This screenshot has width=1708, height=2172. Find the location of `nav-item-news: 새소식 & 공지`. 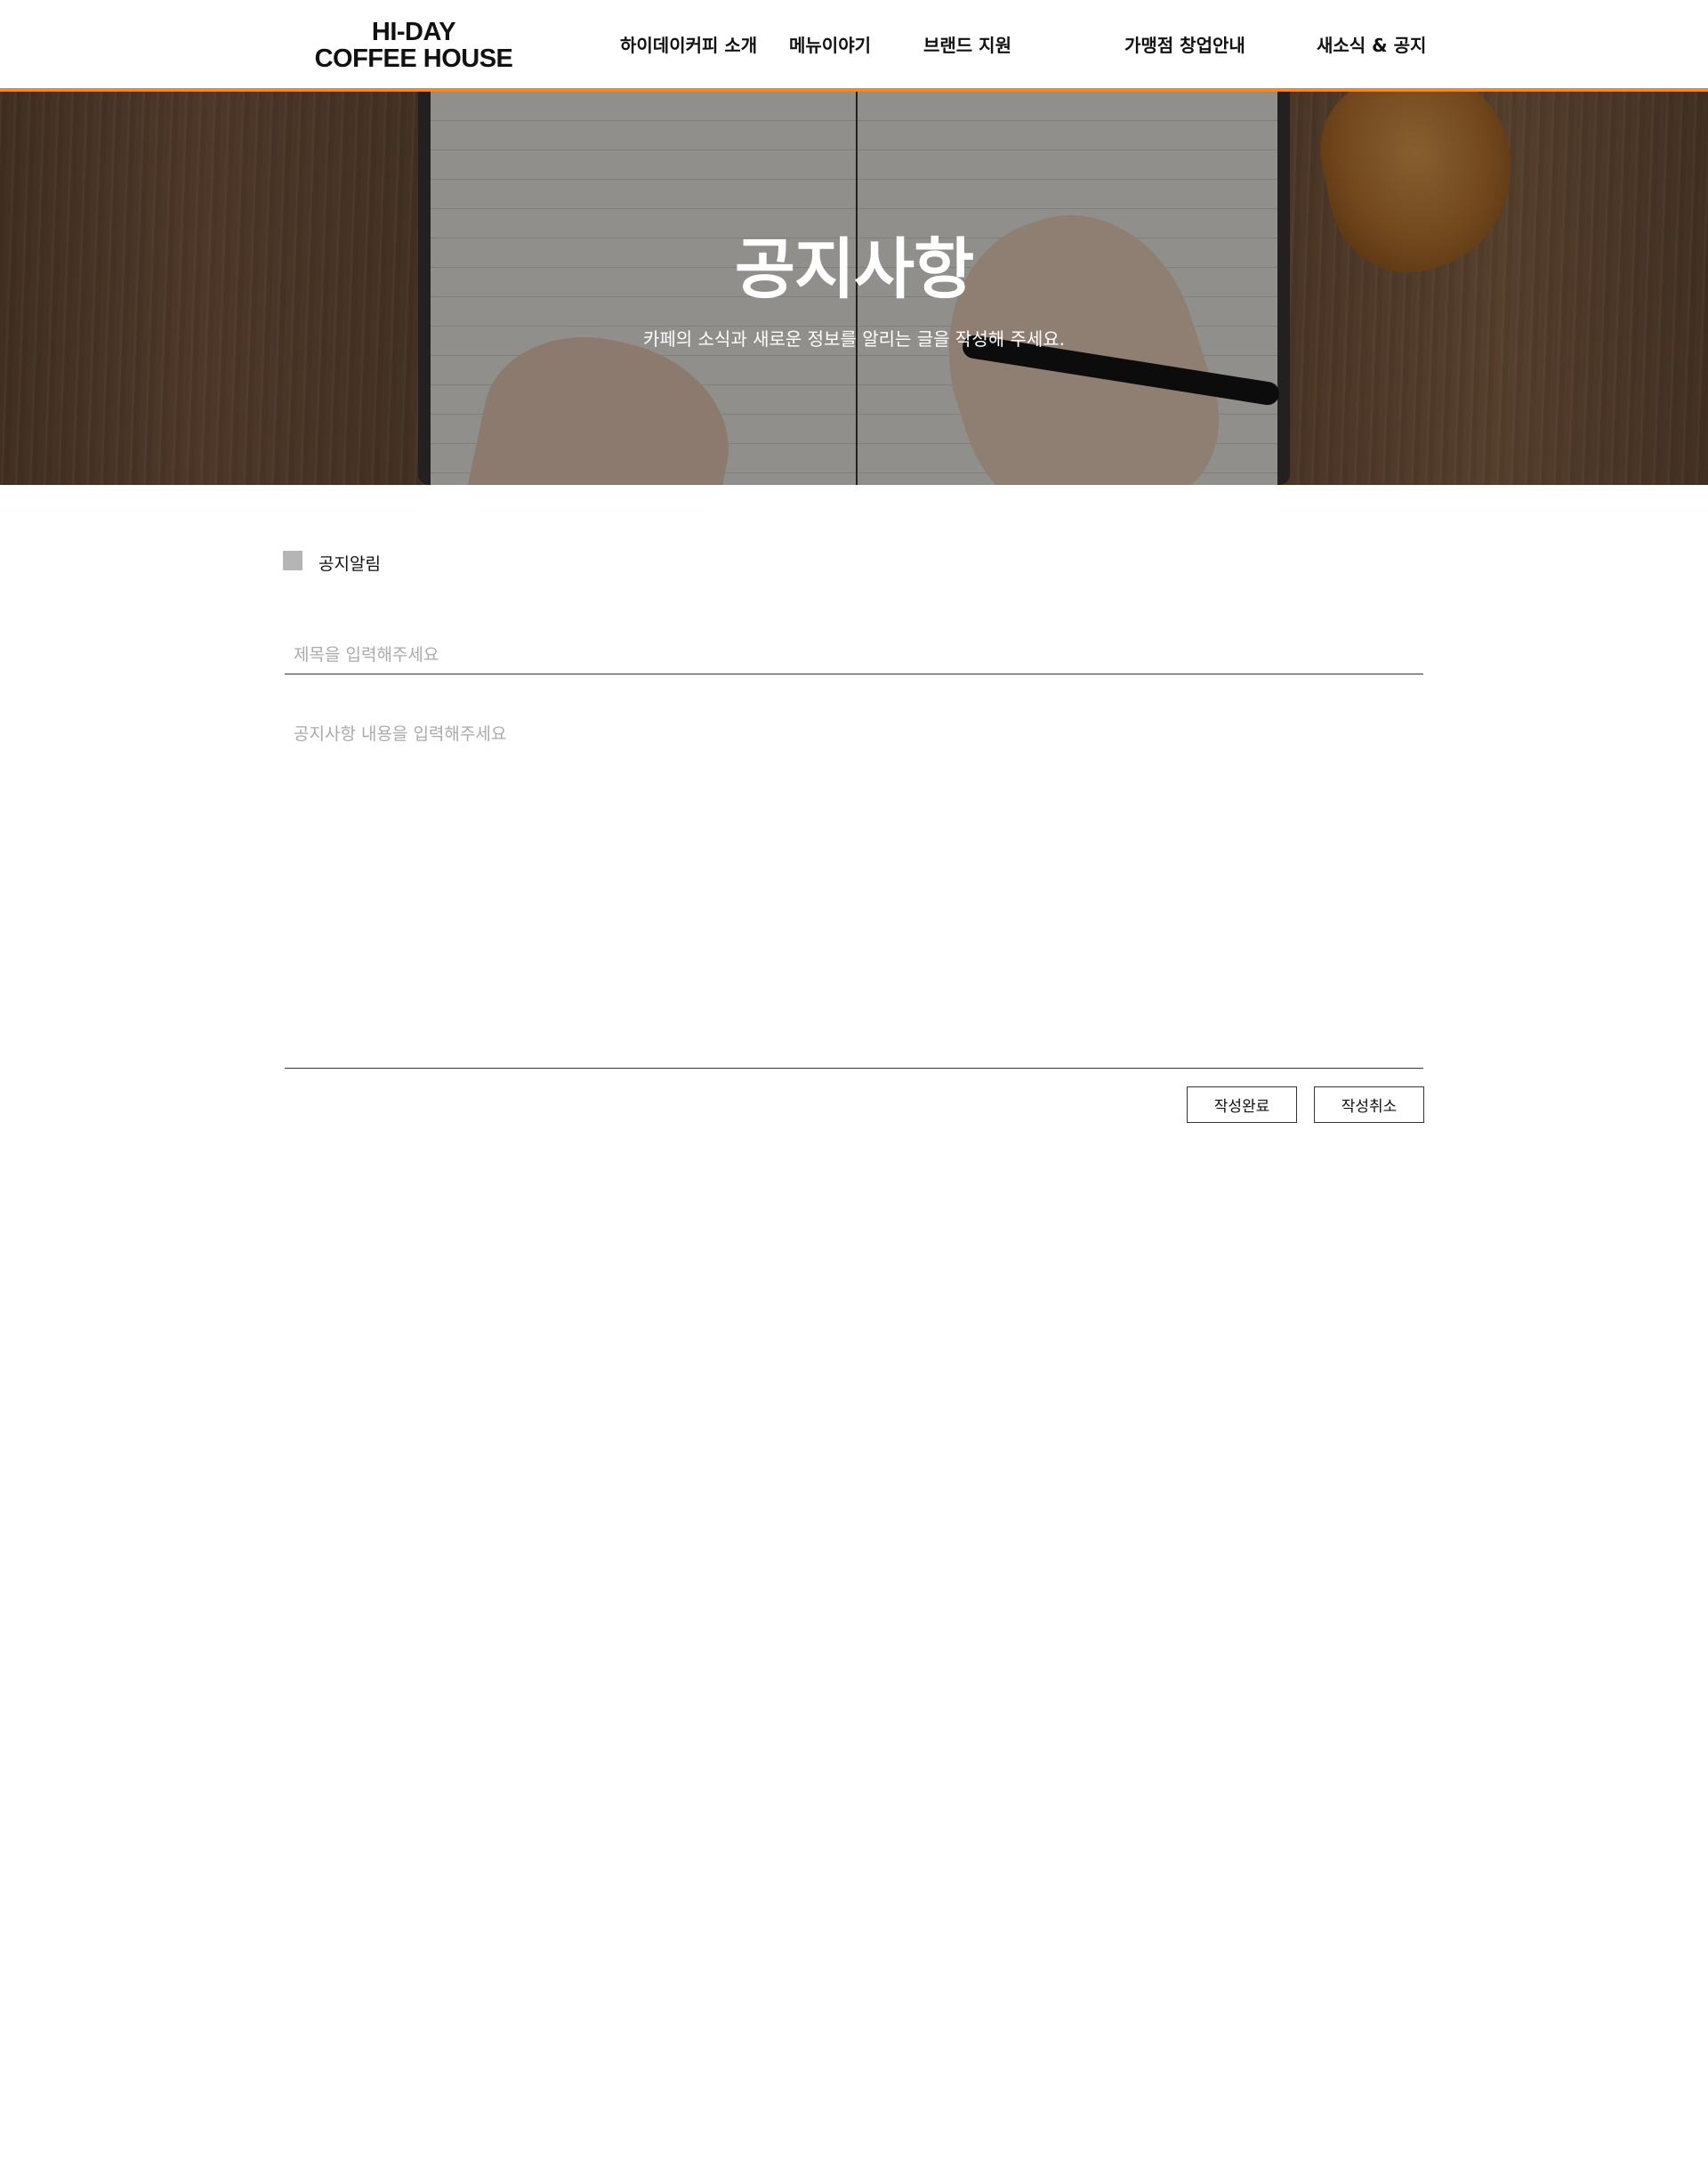

nav-item-news: 새소식 & 공지 is located at coordinates (1371, 44).